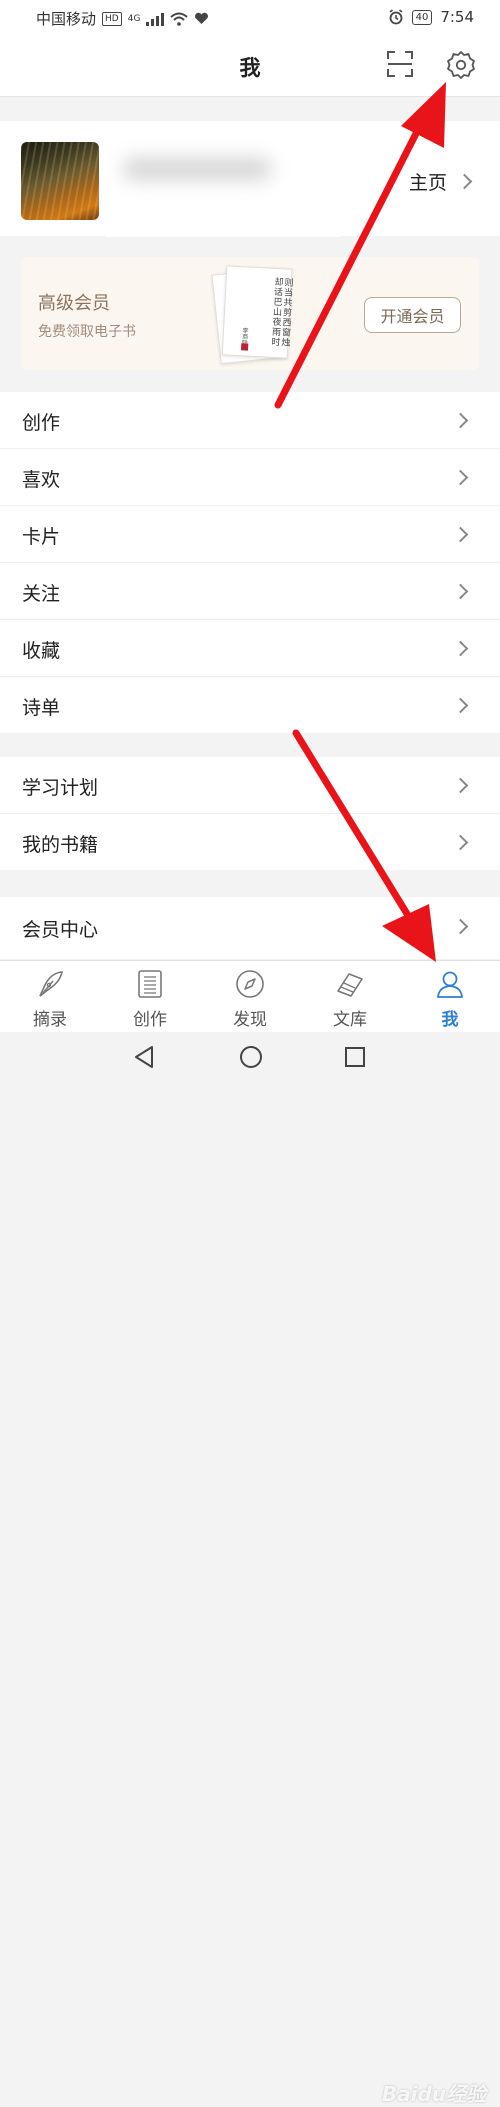 The image size is (500, 2107). What do you see at coordinates (41, 537) in the screenshot?
I see `menu-item-label: 卡片` at bounding box center [41, 537].